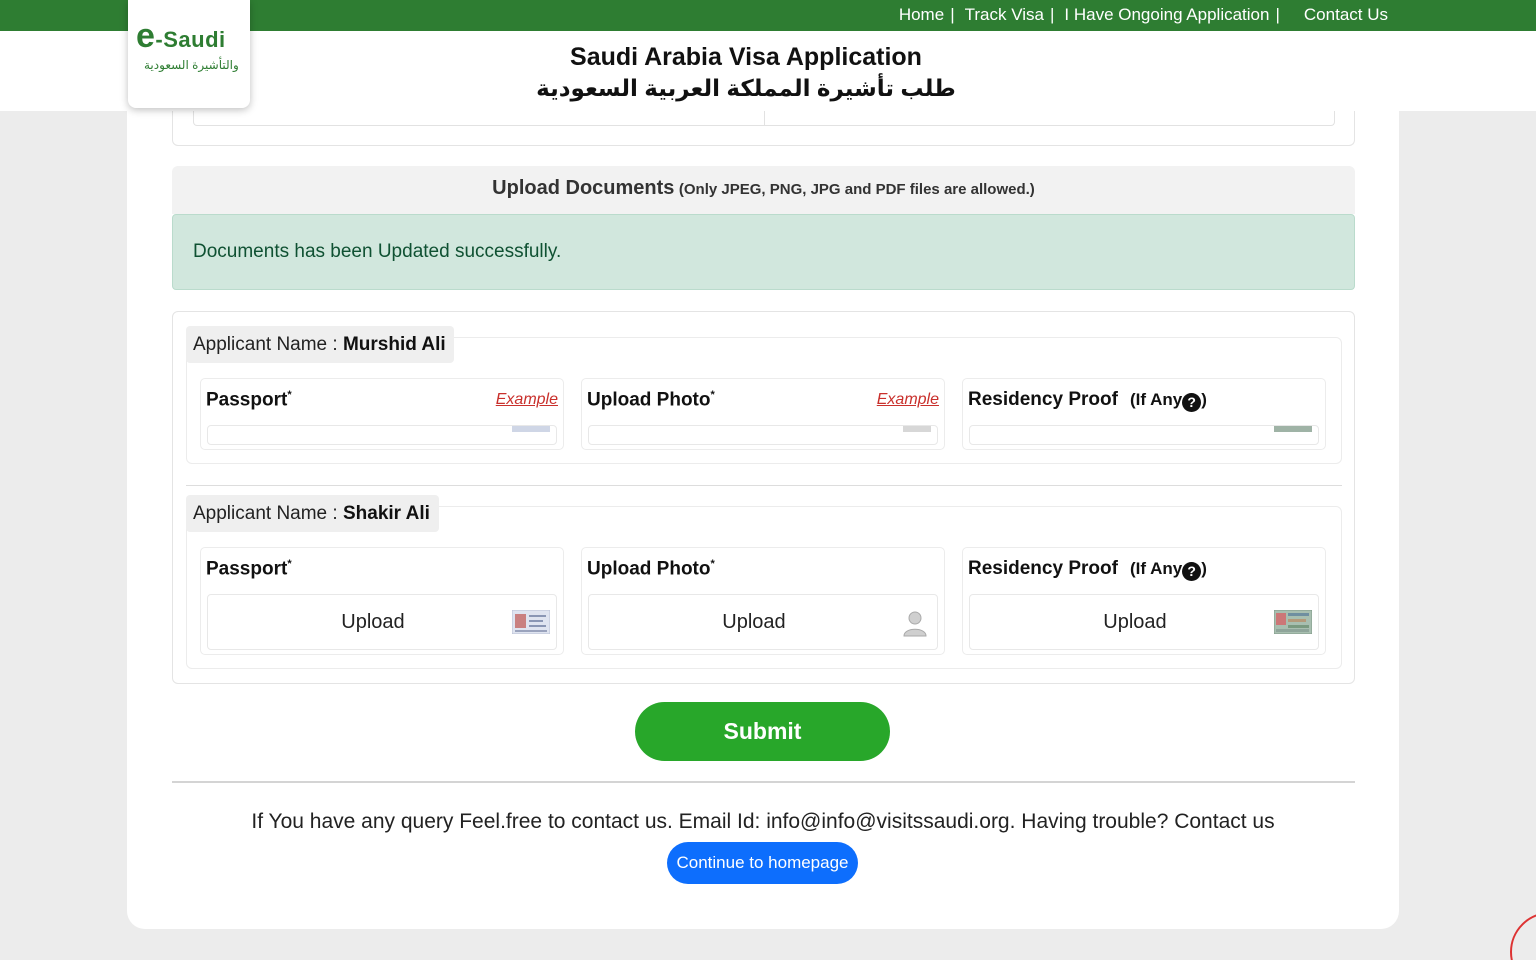  I want to click on applicant-divider, so click(764, 485).